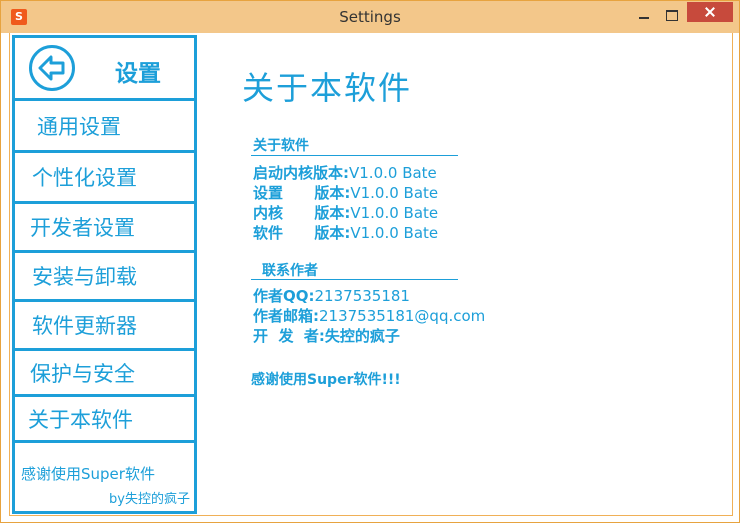 This screenshot has height=523, width=740. I want to click on sidebar-item-label: 安装与卸载, so click(84, 277).